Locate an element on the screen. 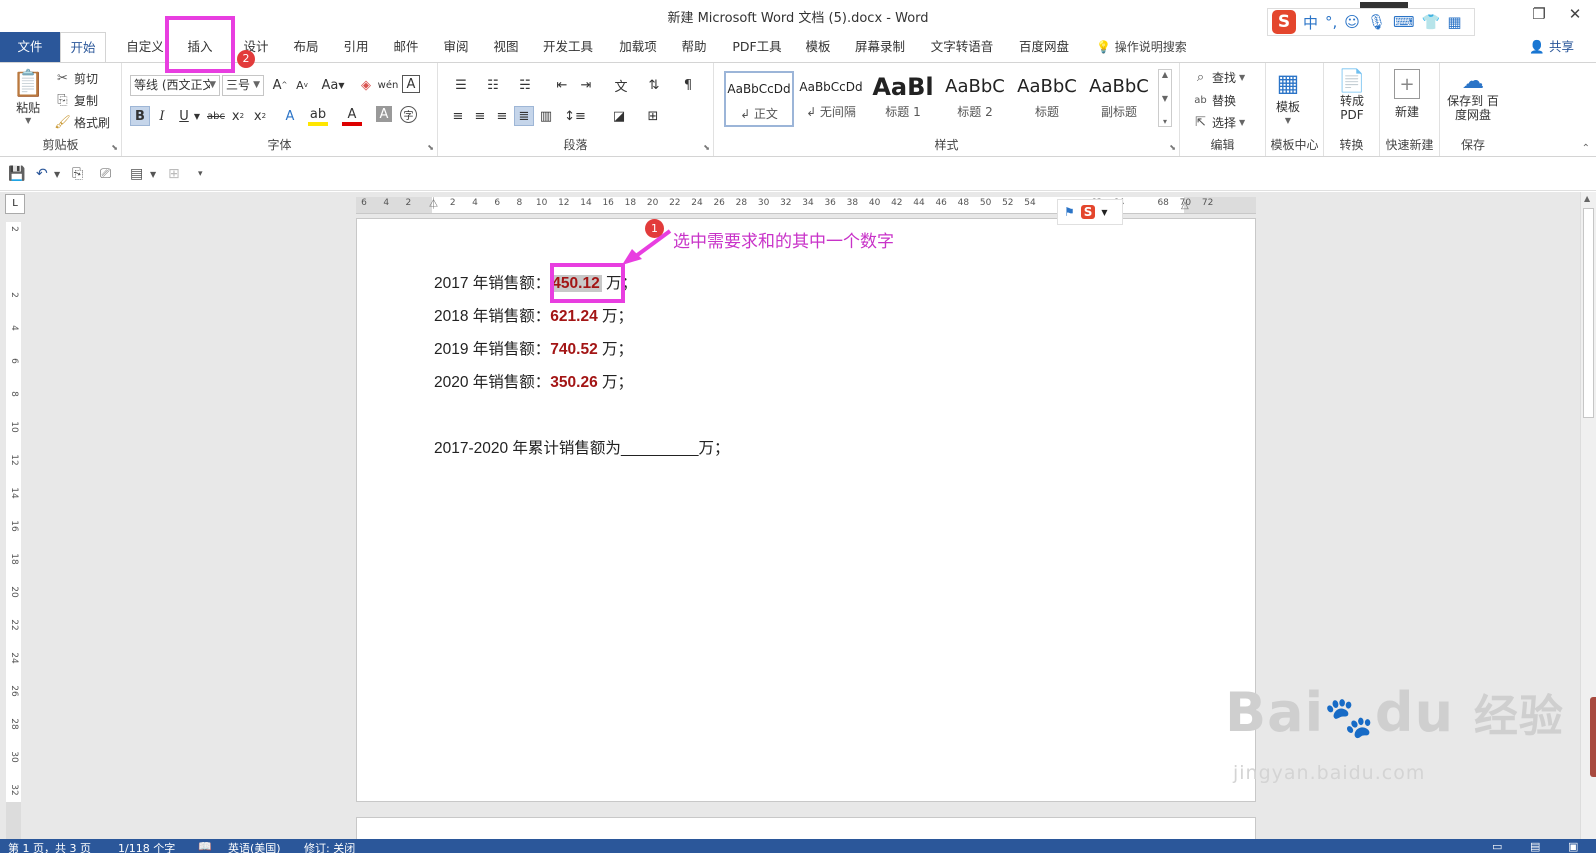 This screenshot has width=1596, height=853. vertical-ruler: 2 2 4 6 8 10 12 14 16 18 20 22 24 26 28 30 32 is located at coordinates (13, 530).